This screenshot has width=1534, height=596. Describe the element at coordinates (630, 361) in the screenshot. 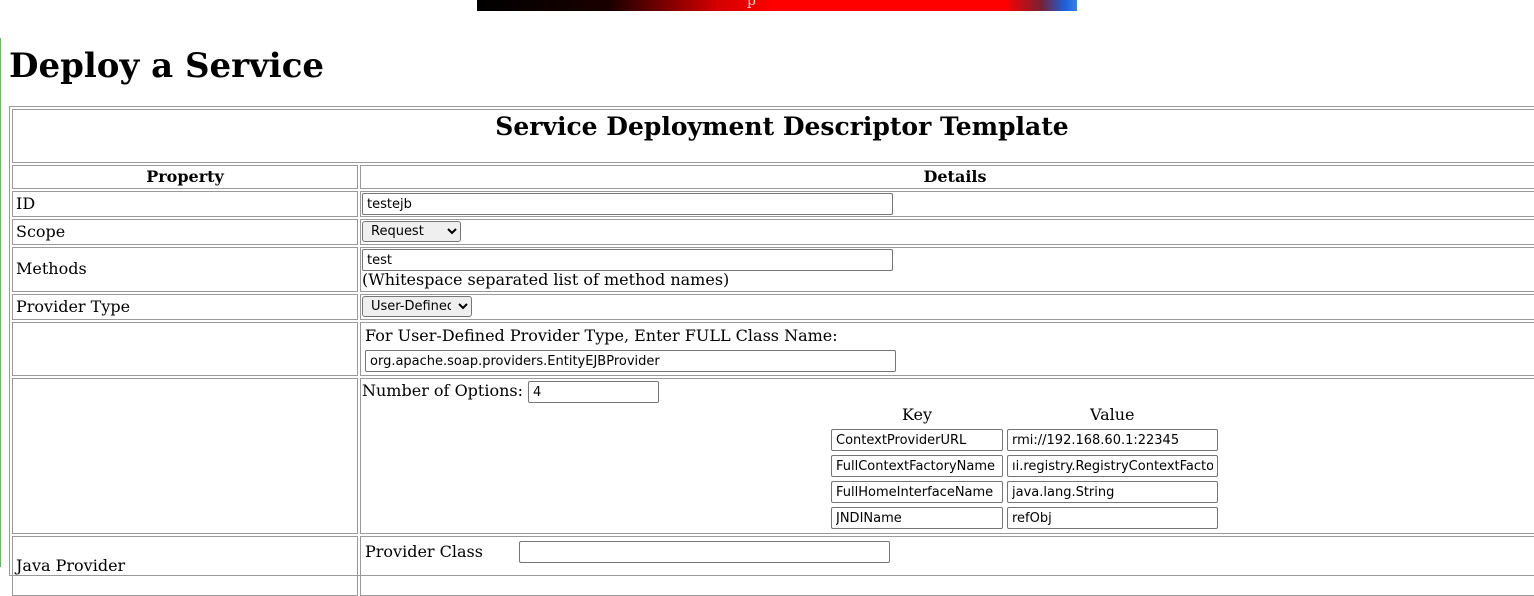

I see `user-defined-class-input` at that location.